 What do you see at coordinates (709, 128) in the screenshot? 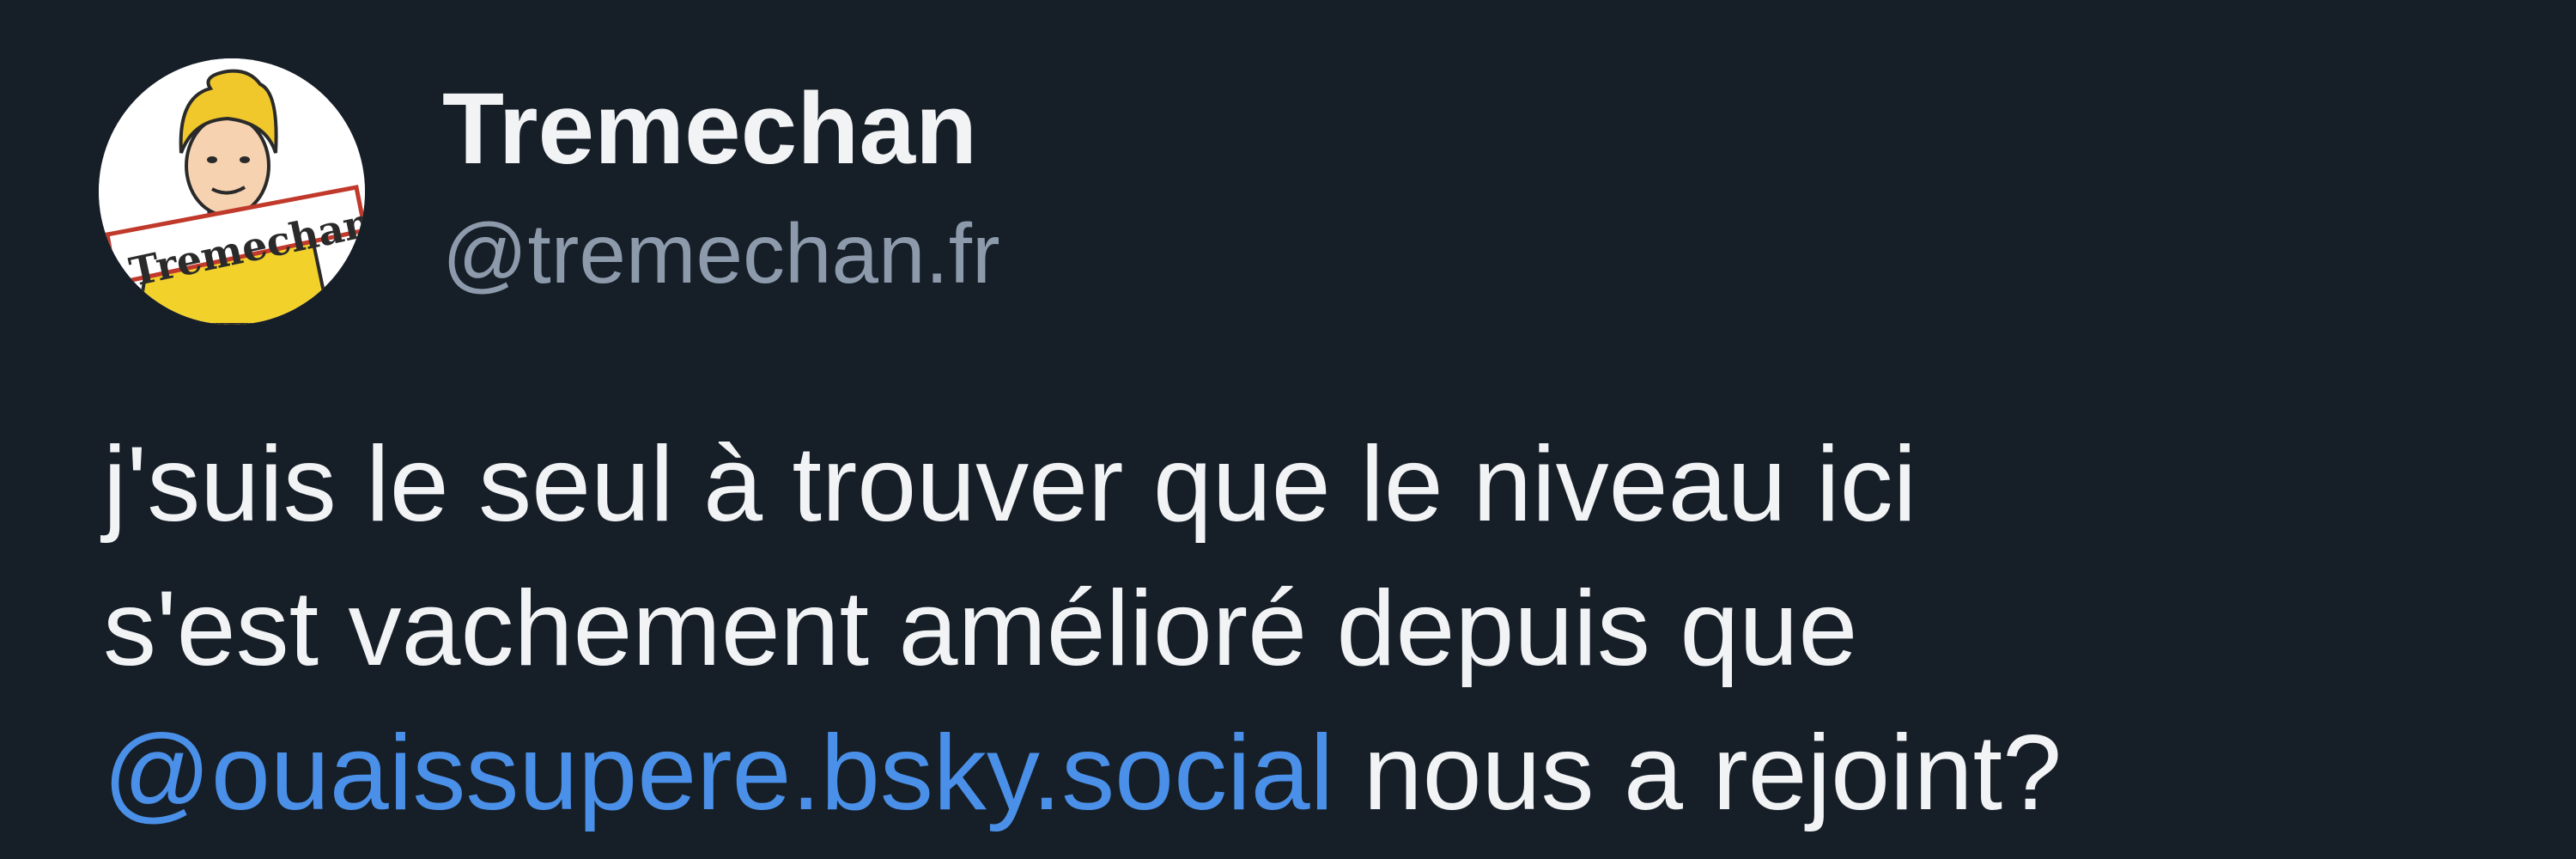
I see `author-display-name: Tremechan` at bounding box center [709, 128].